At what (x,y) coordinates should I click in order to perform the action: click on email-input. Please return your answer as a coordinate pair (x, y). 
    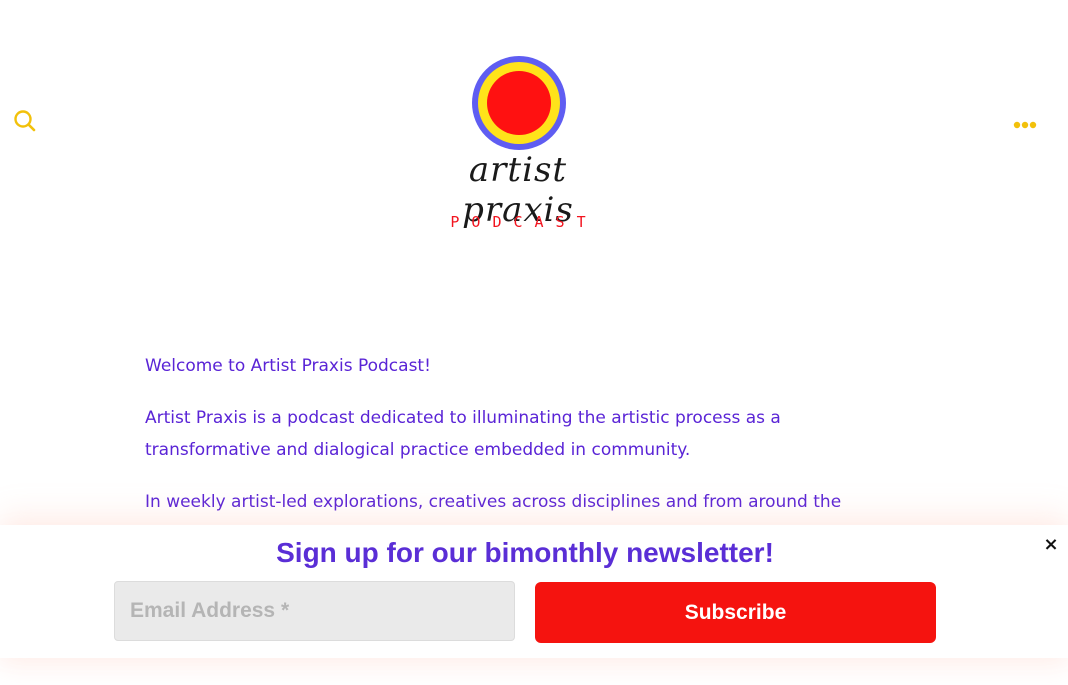
    Looking at the image, I should click on (314, 611).